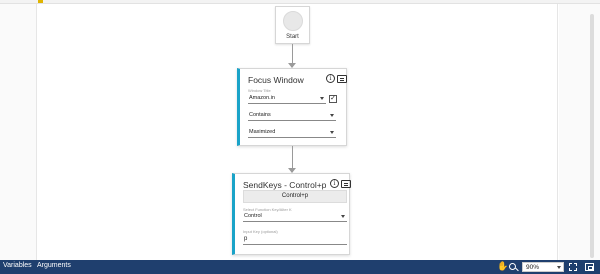  I want to click on status-bar: Variables Arguments ✋ 90%, so click(300, 267).